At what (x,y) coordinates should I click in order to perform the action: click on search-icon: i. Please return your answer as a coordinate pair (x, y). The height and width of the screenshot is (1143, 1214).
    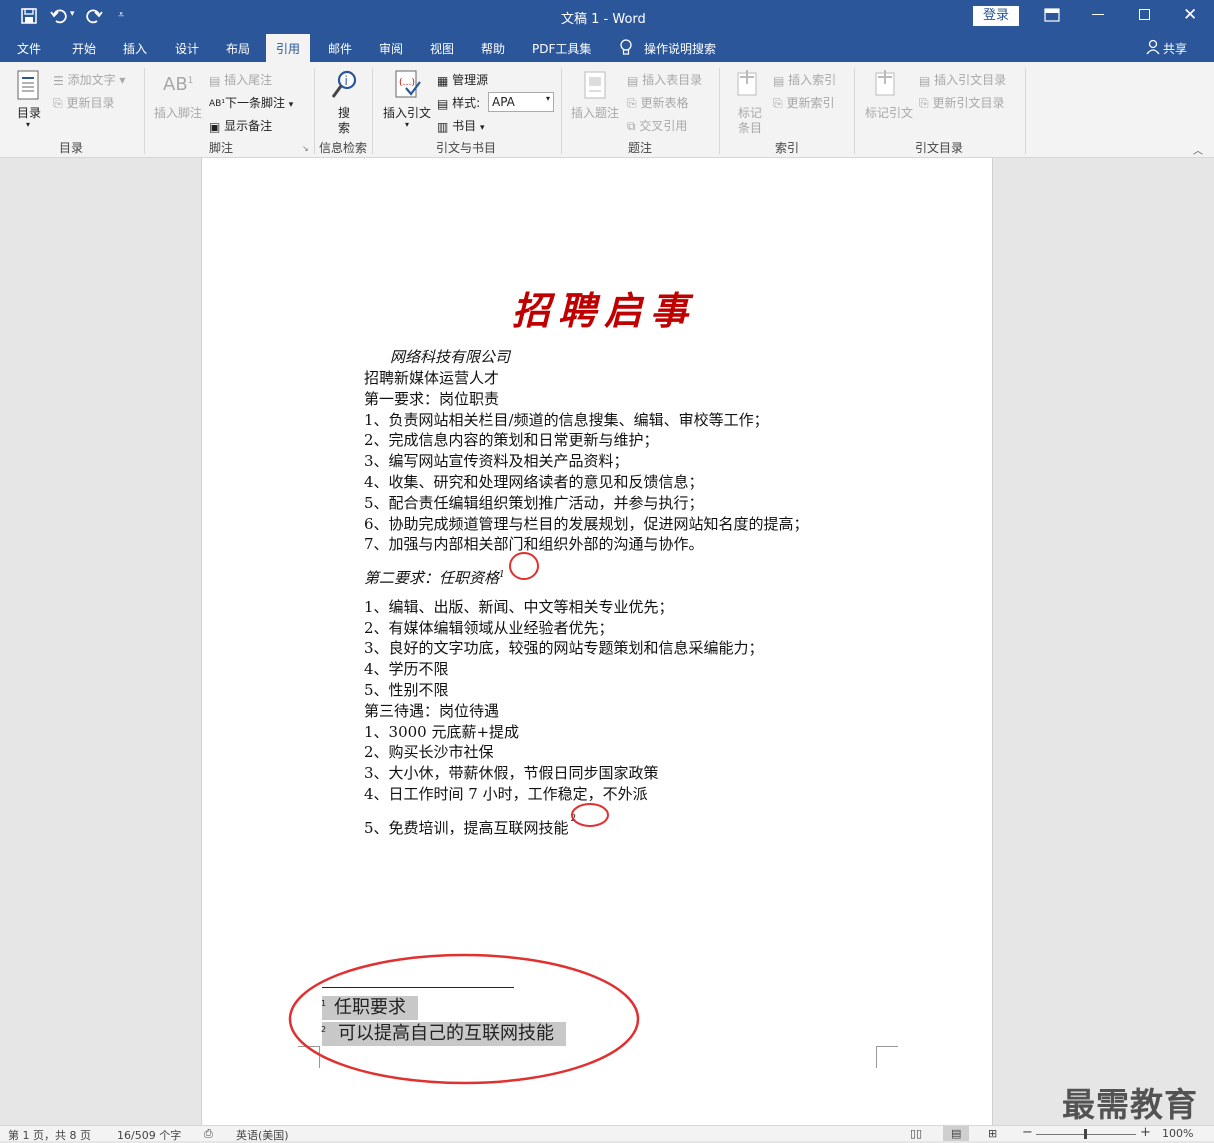
    Looking at the image, I should click on (344, 86).